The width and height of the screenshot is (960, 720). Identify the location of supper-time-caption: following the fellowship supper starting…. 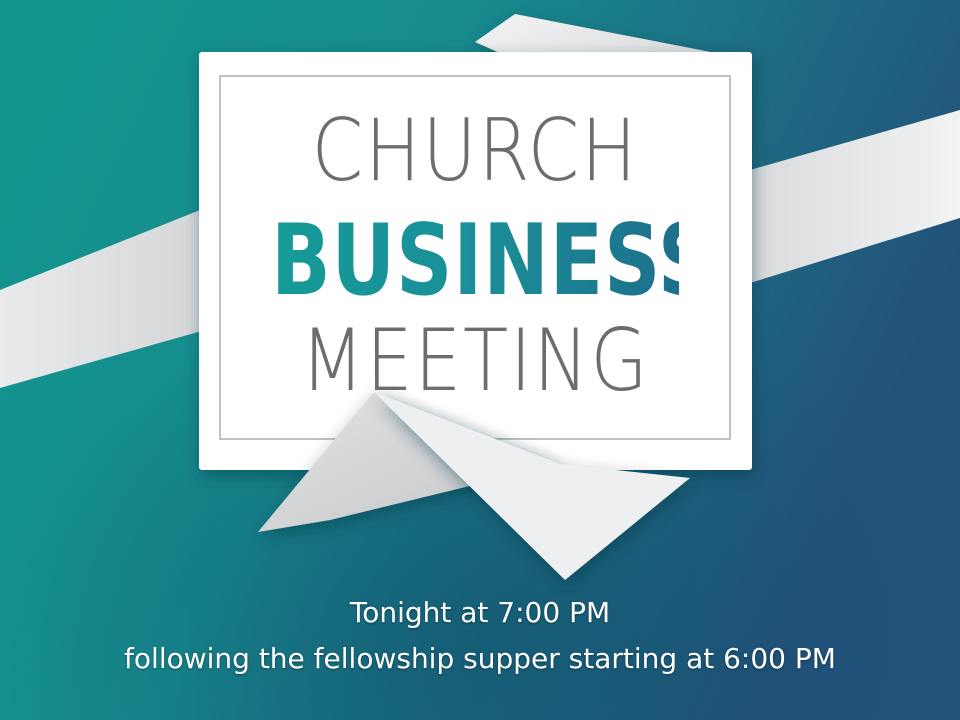
(480, 658).